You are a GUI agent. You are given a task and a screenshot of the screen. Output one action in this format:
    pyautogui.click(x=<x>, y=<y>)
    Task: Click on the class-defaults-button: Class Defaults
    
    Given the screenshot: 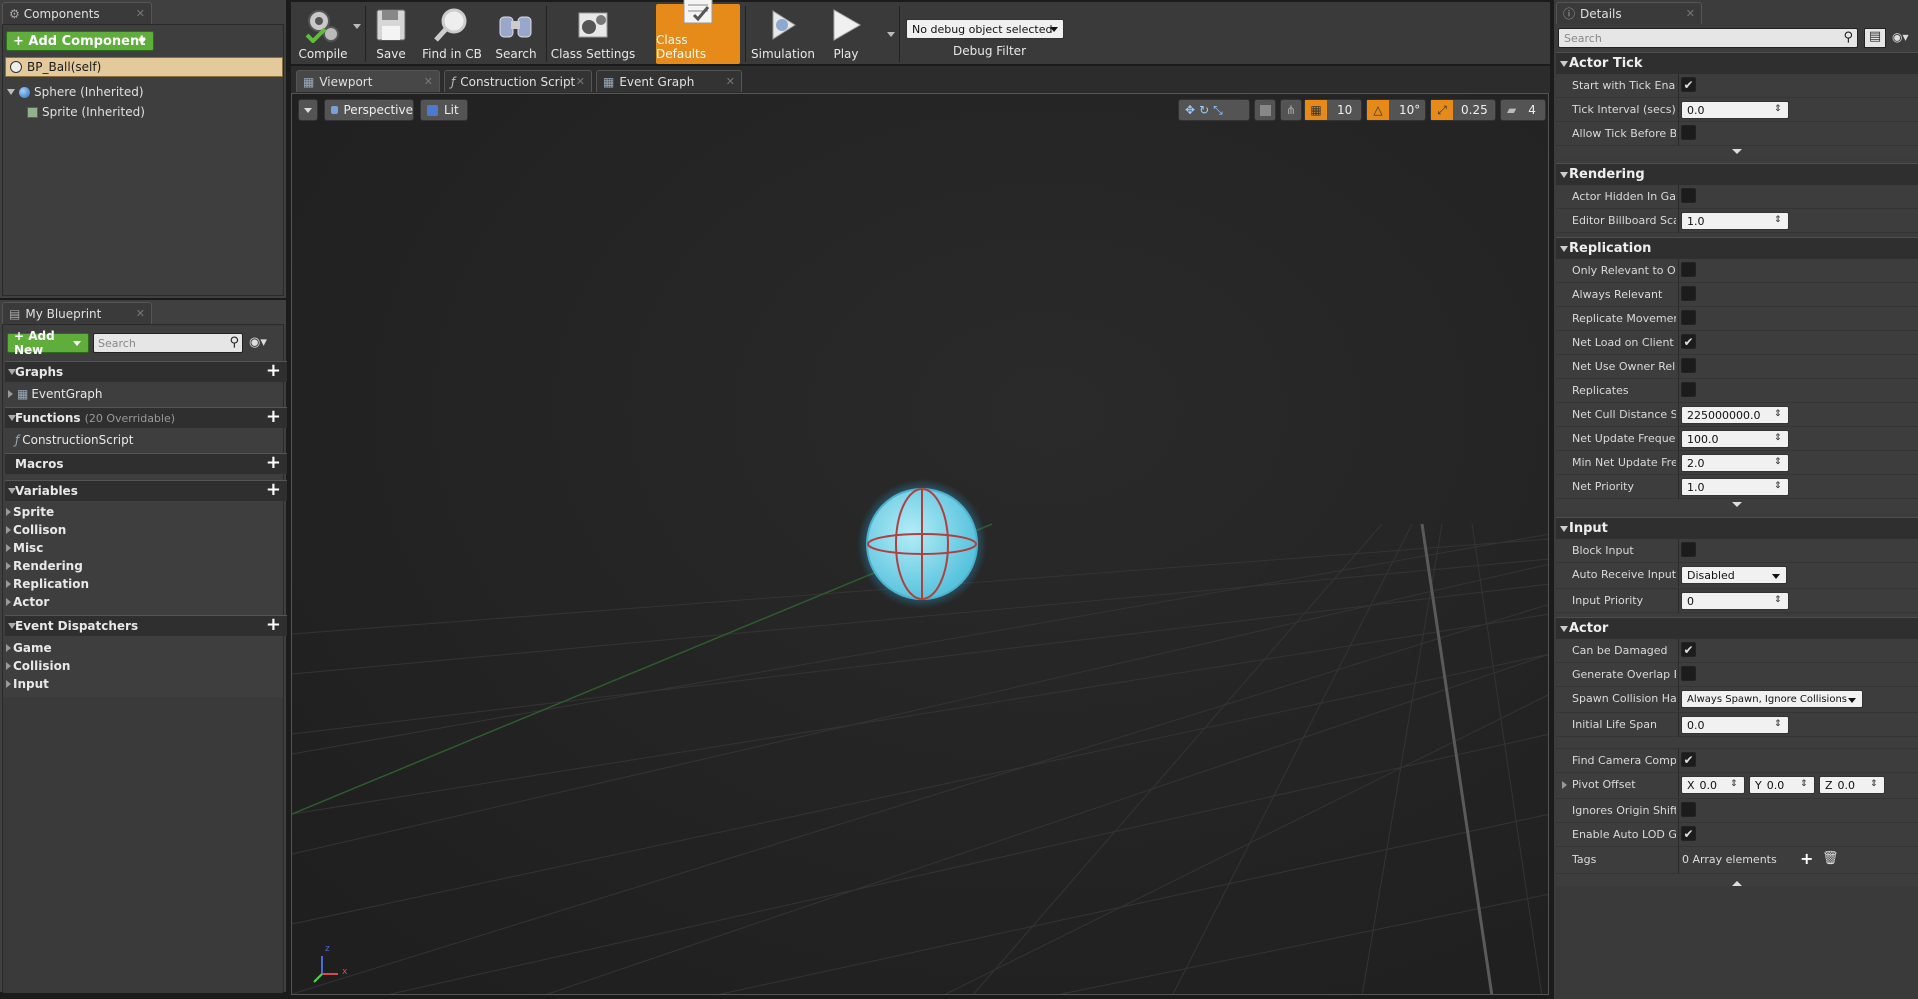 What is the action you would take?
    pyautogui.click(x=698, y=32)
    